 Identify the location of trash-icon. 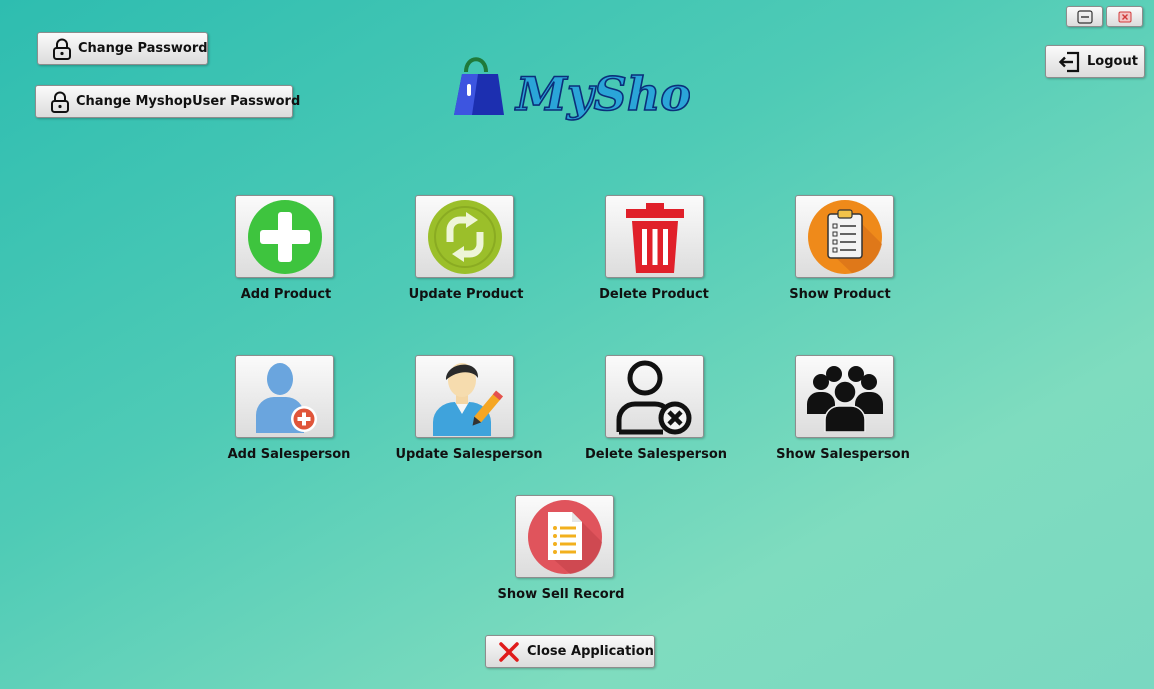
(654, 237).